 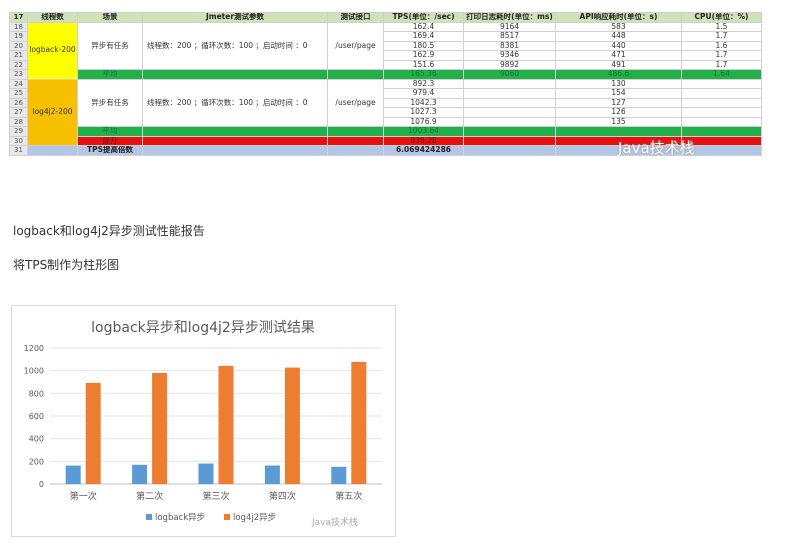 I want to click on y-tick-label: 200, so click(x=36, y=461).